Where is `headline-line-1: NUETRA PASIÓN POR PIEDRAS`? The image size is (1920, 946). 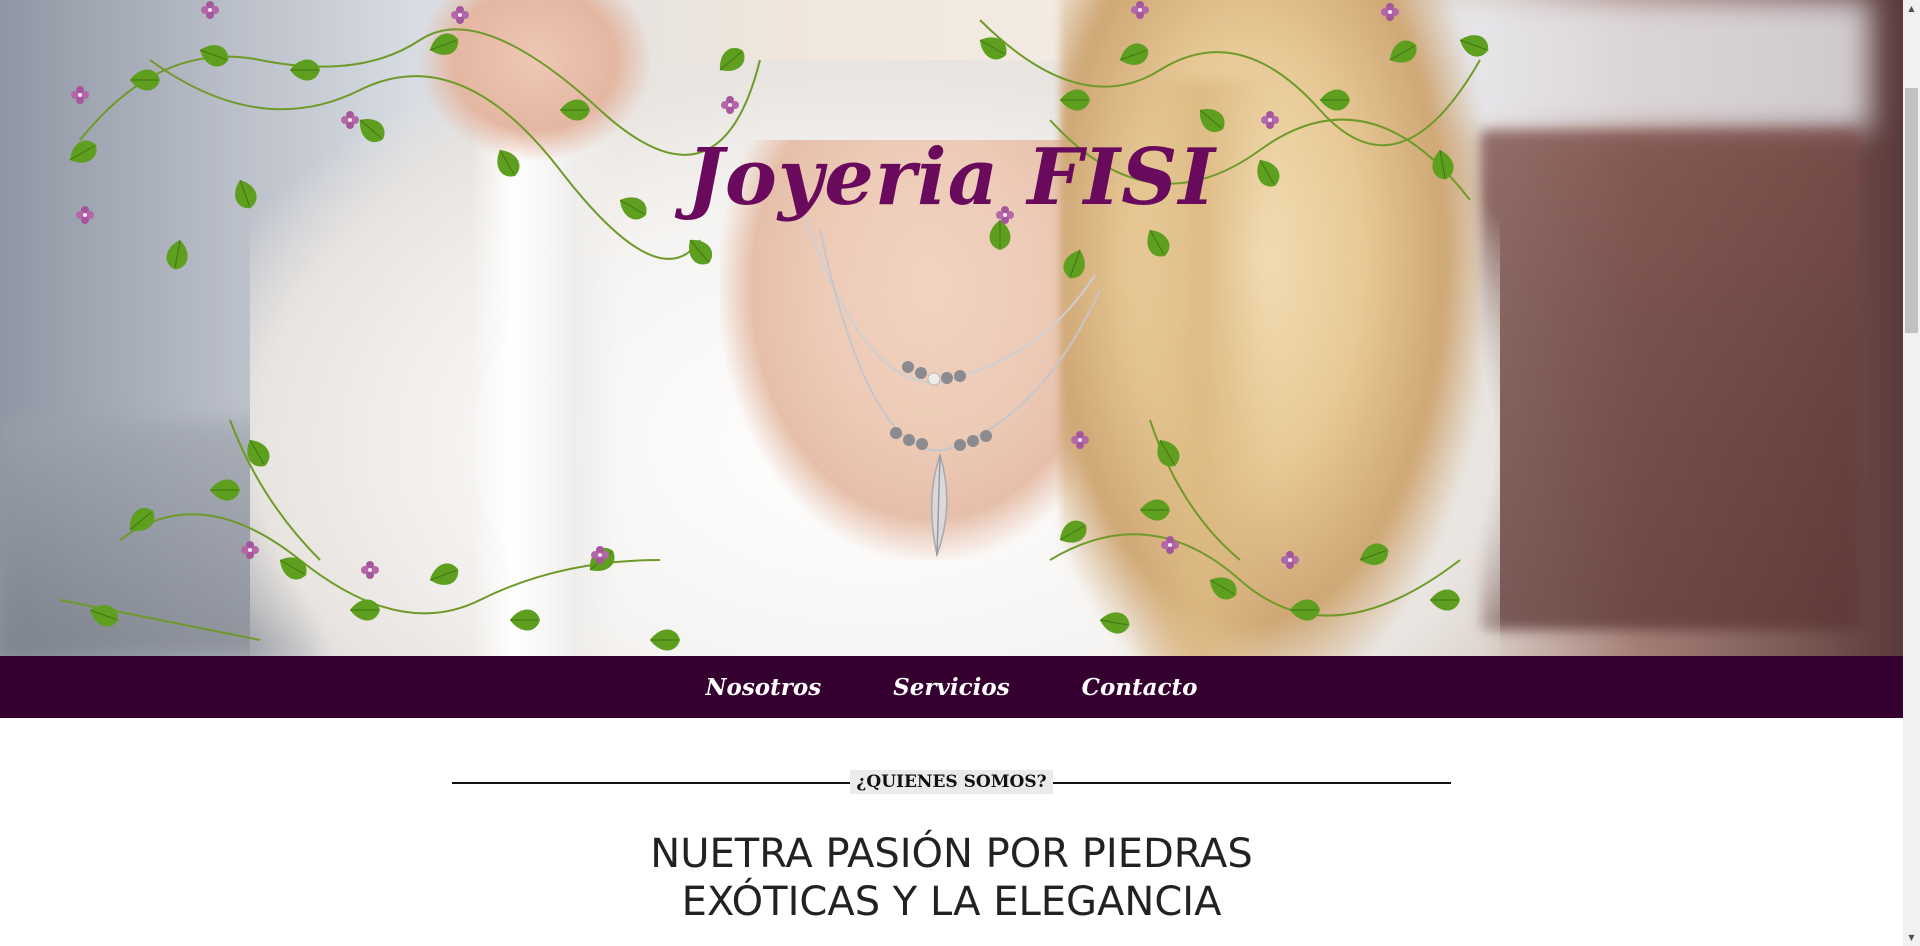
headline-line-1: NUETRA PASIÓN POR PIEDRAS is located at coordinates (951, 854).